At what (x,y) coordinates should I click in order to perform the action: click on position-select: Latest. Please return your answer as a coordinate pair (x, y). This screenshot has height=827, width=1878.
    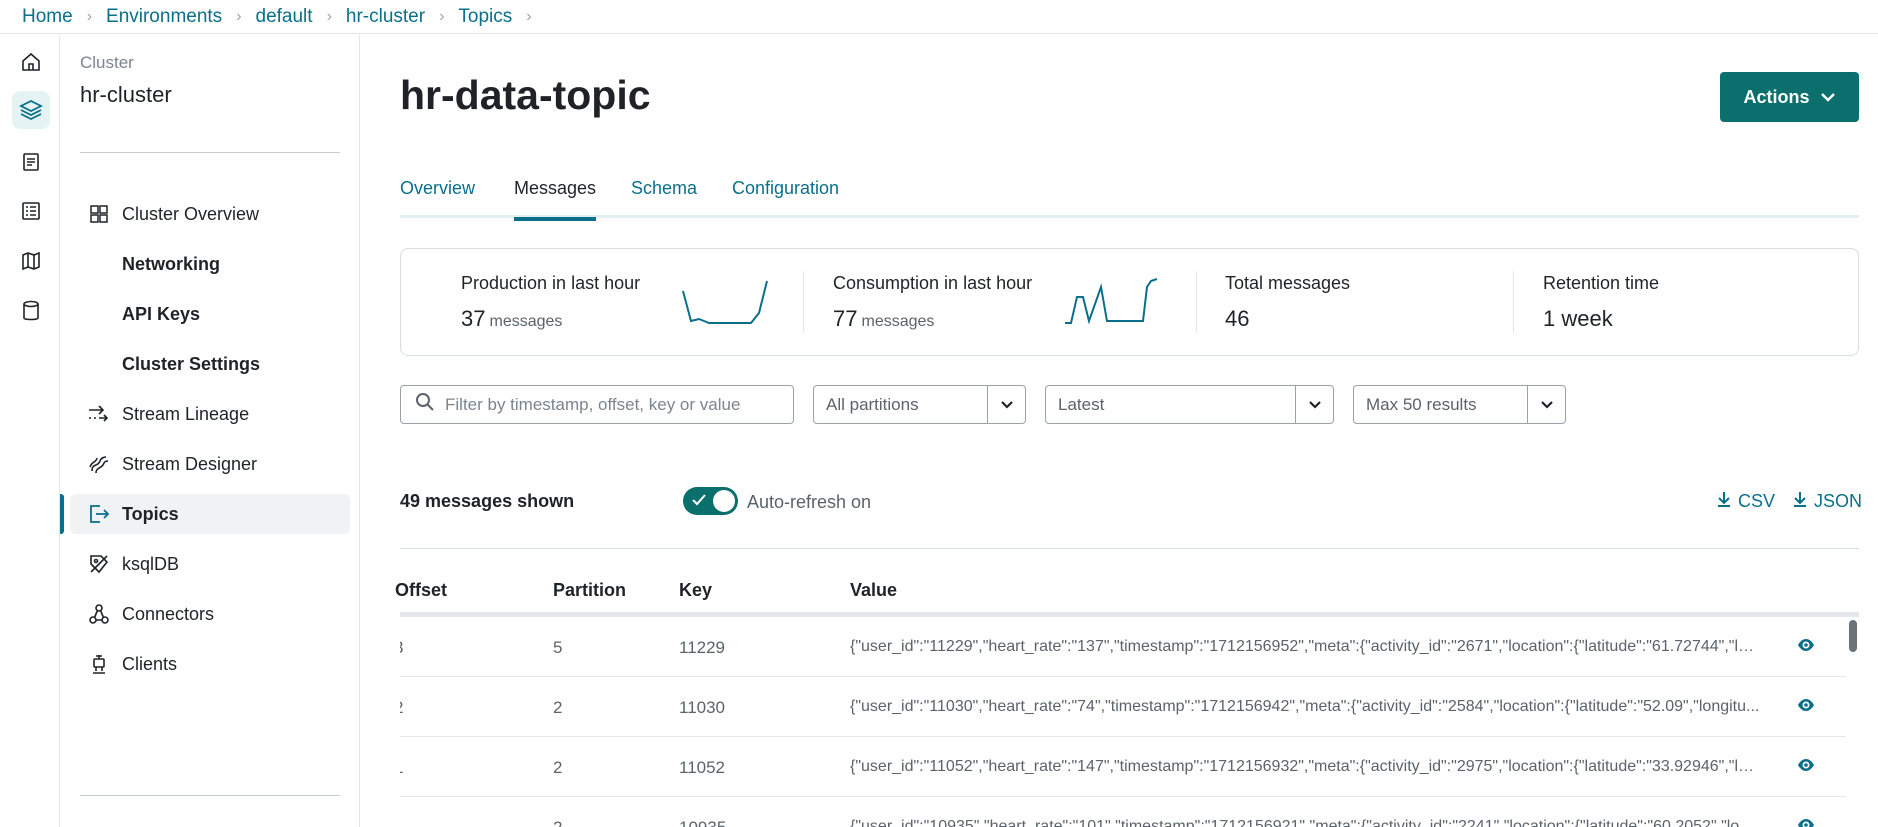
    Looking at the image, I should click on (1189, 404).